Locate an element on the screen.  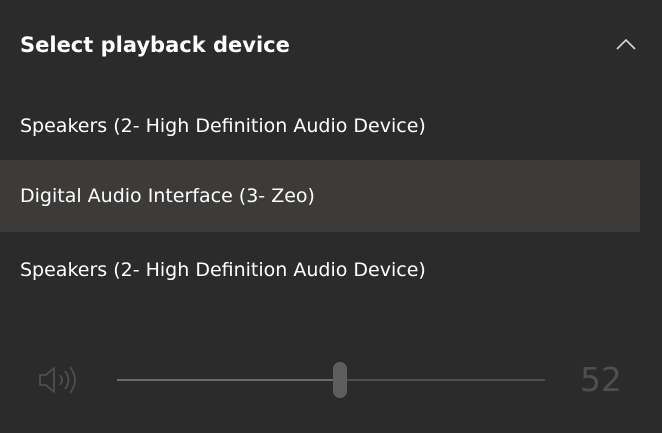
device-item-label: Digital Audio Interface (3- Zeo) is located at coordinates (167, 196).